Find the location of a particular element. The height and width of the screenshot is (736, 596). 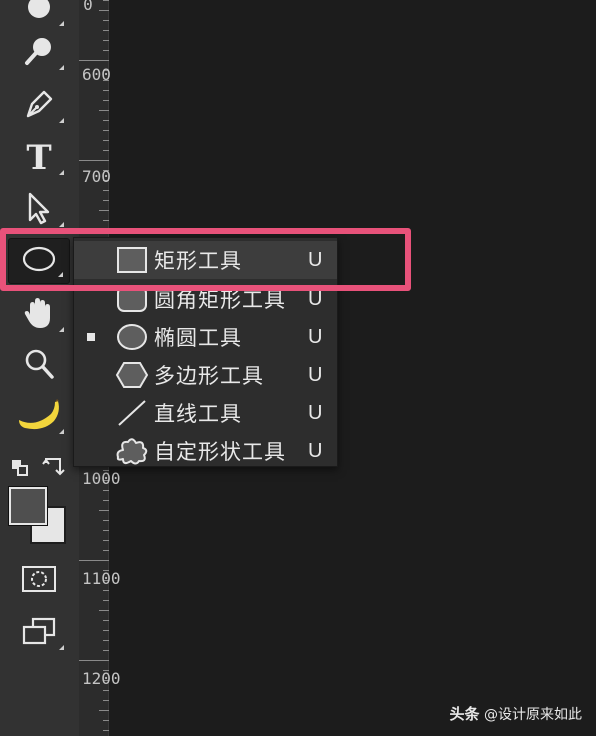

menu-item-label: 自定形状工具 is located at coordinates (220, 452).